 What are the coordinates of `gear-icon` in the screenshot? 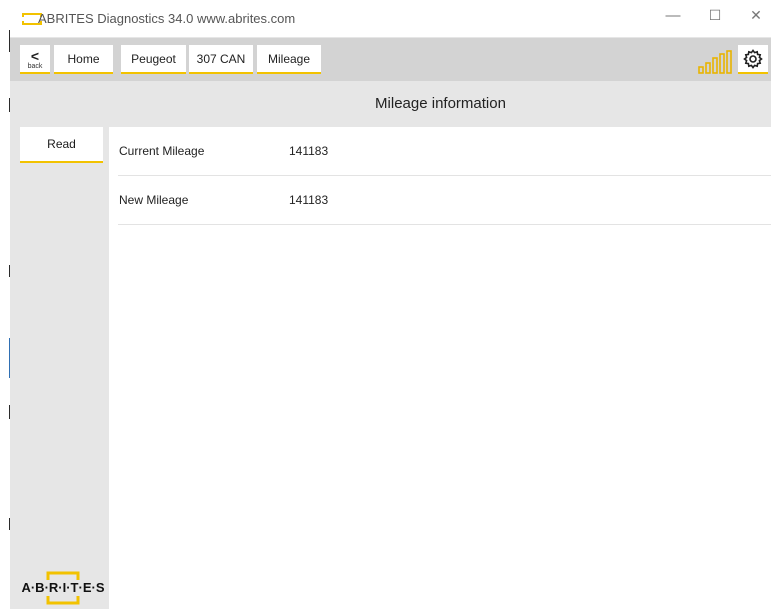 It's located at (753, 58).